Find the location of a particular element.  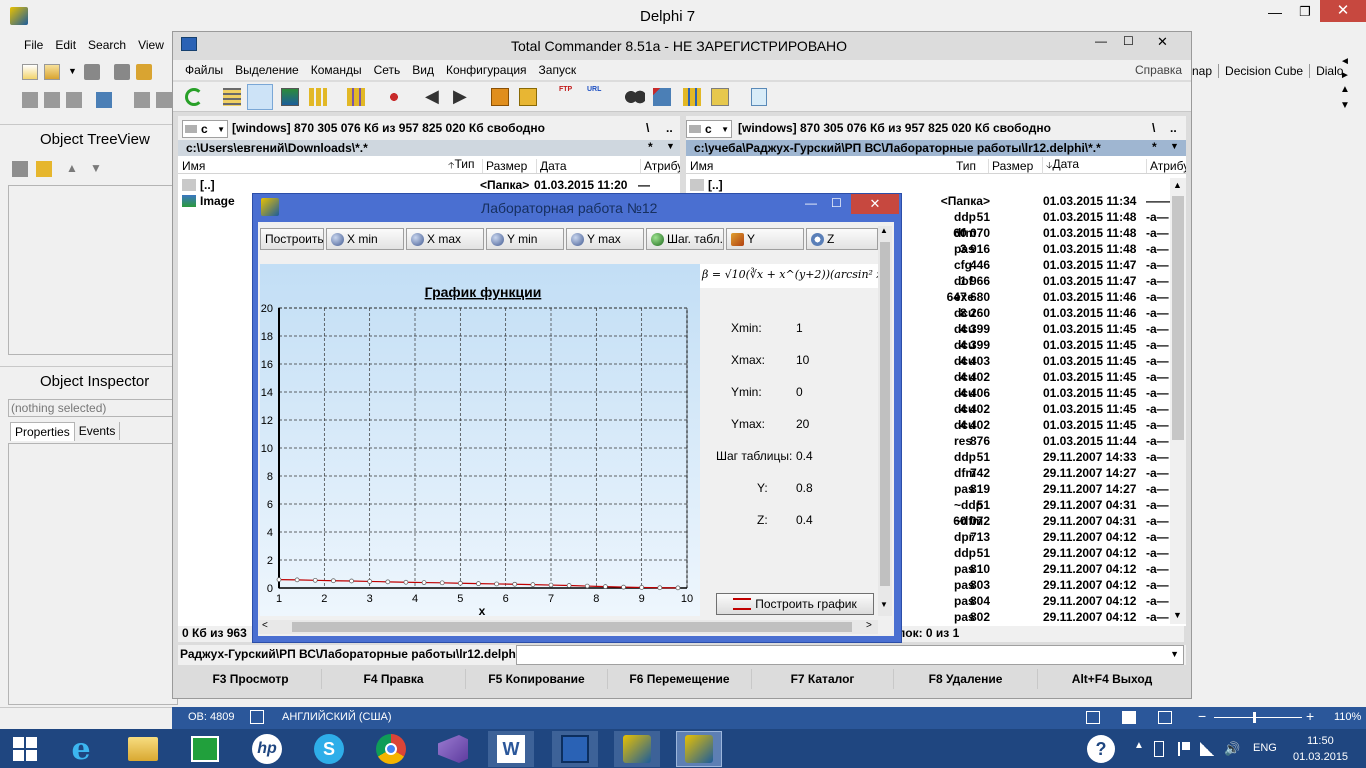

zoom-slider is located at coordinates (1258, 717).